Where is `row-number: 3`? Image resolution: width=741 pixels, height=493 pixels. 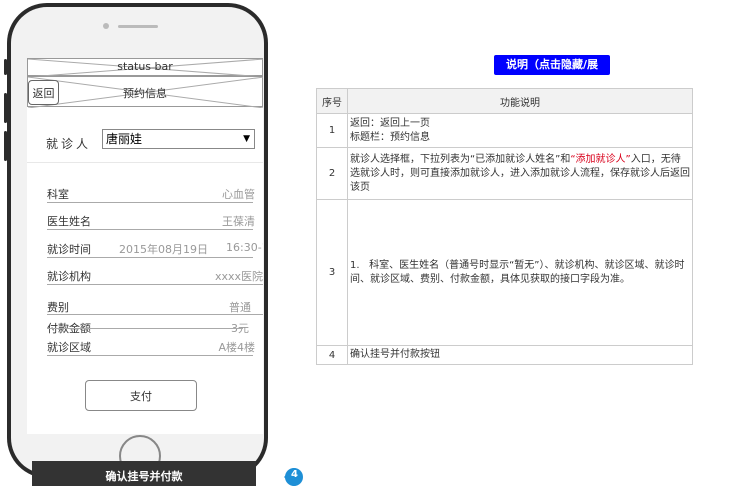
row-number: 3 is located at coordinates (332, 272).